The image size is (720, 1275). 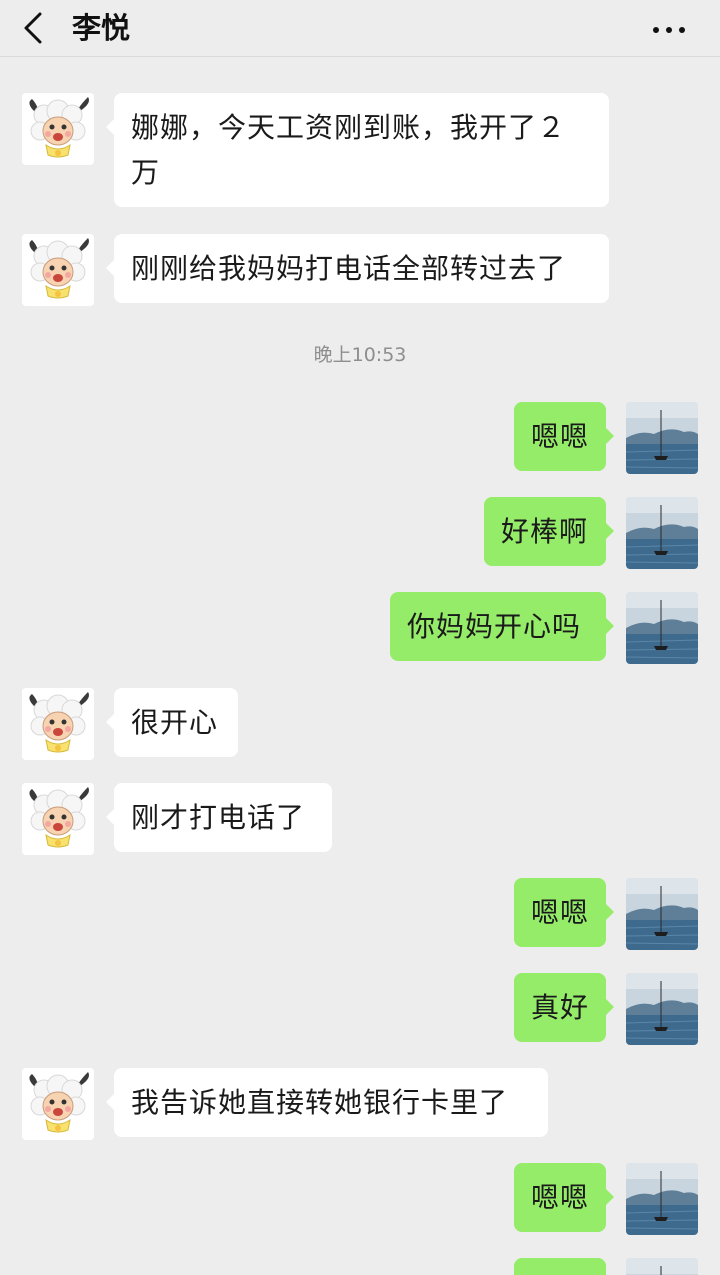 What do you see at coordinates (360, 28) in the screenshot?
I see `chat-header: 李悦` at bounding box center [360, 28].